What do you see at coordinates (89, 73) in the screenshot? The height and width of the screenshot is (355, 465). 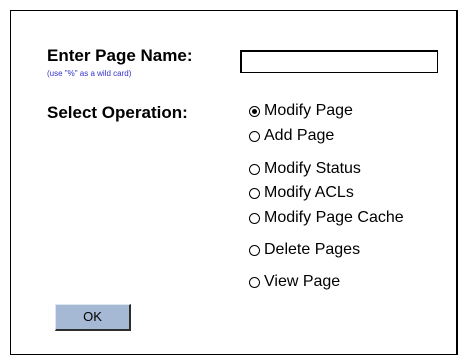 I see `wildcard-hint: (use "%" as a wild card)` at bounding box center [89, 73].